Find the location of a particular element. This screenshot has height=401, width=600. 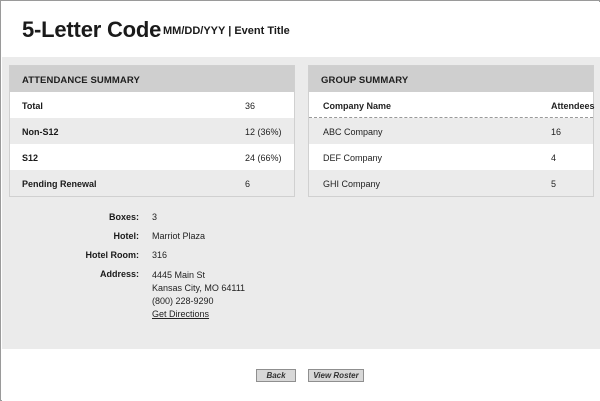

company-name-cell: ABC Company is located at coordinates (353, 132).